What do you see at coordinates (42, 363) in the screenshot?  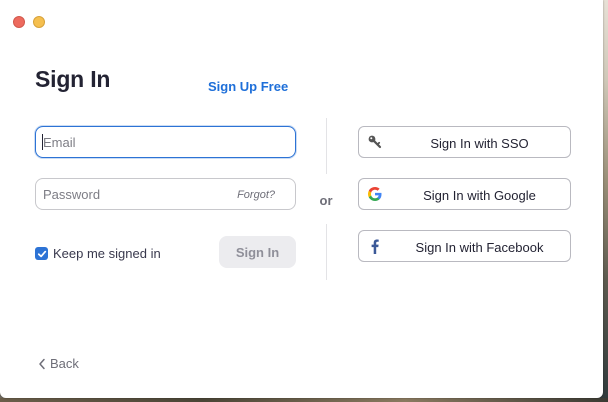 I see `chevron-left-icon` at bounding box center [42, 363].